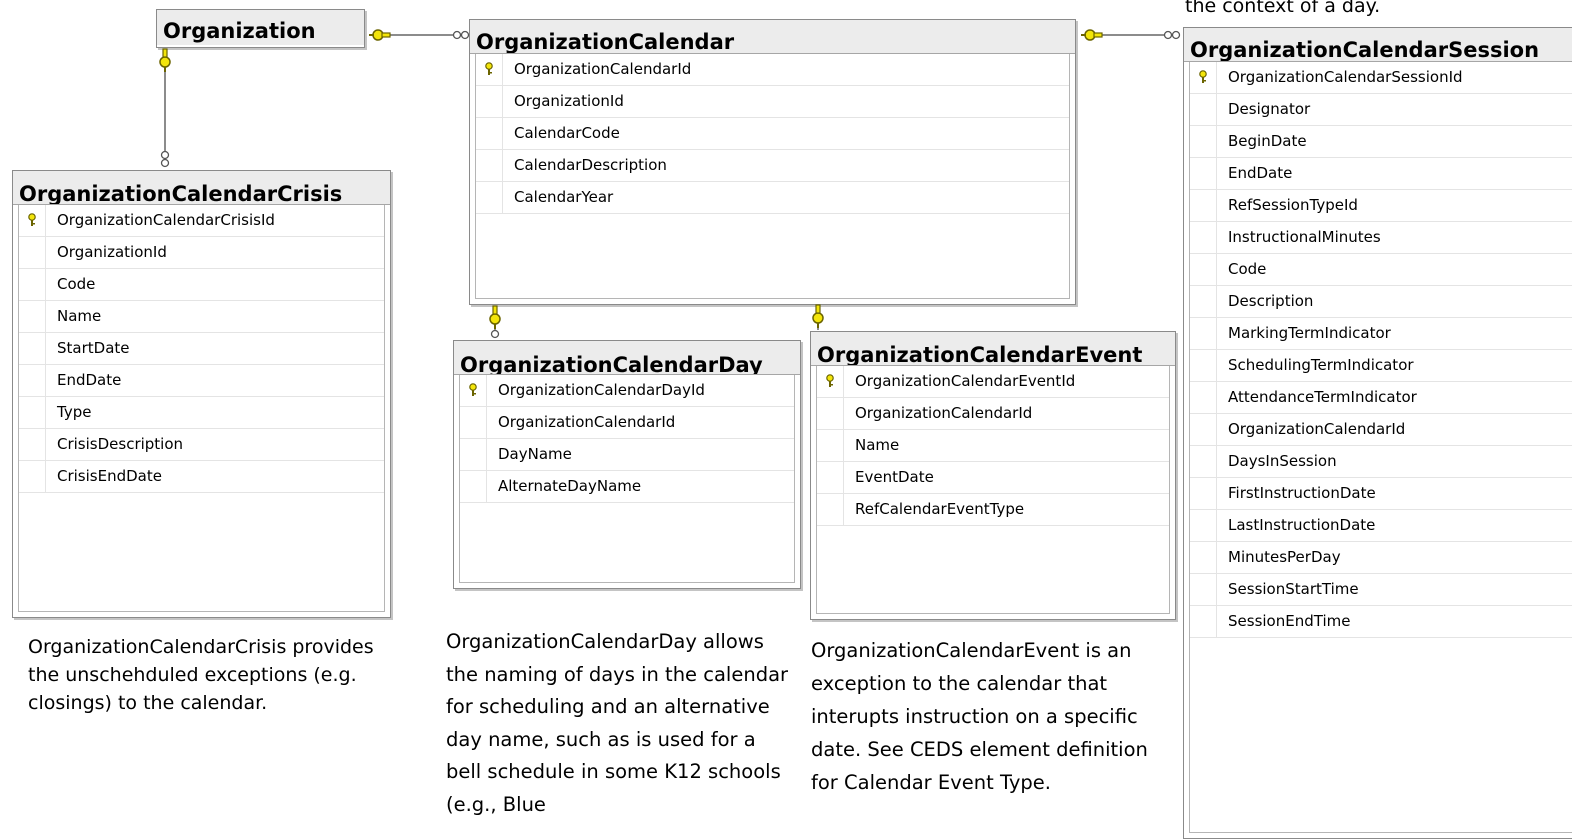  Describe the element at coordinates (772, 70) in the screenshot. I see `primary-key-row: OrganizationCalendarId` at that location.